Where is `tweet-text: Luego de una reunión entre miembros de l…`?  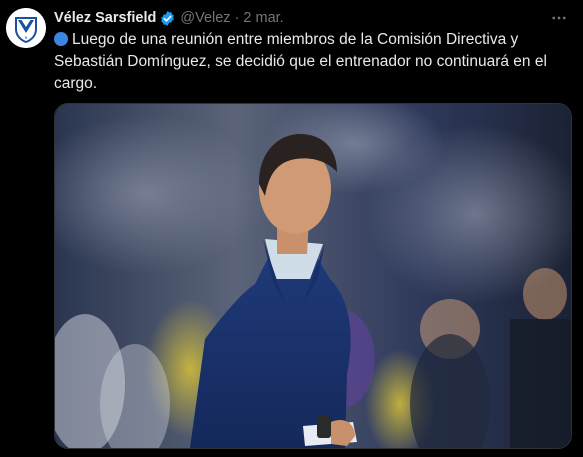 tweet-text: Luego de una reunión entre miembros de l… is located at coordinates (314, 62).